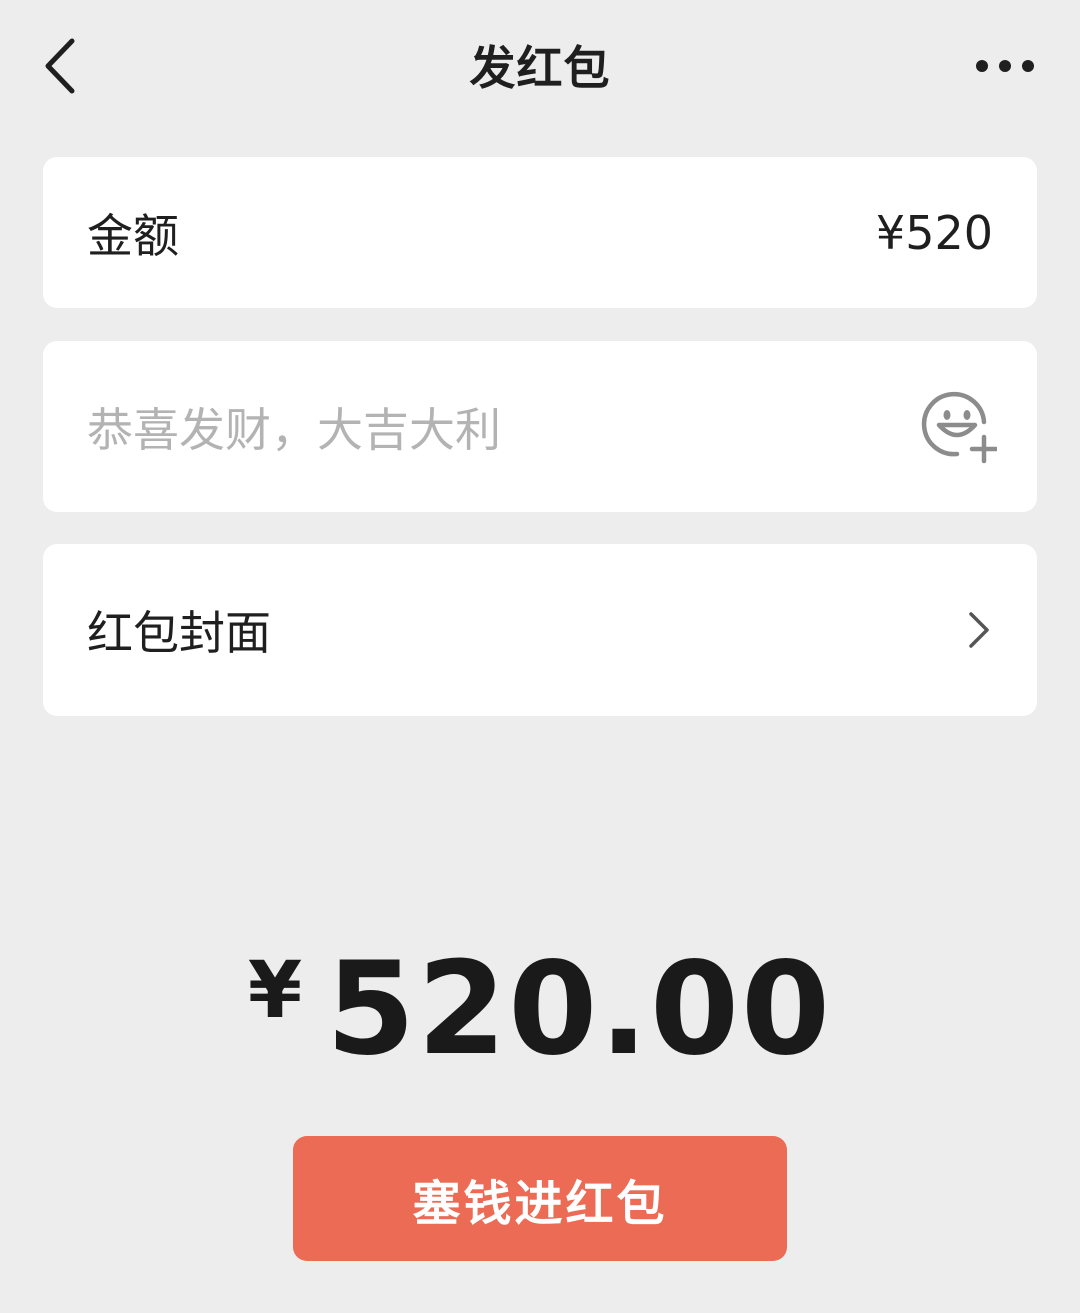 The width and height of the screenshot is (1080, 1313). What do you see at coordinates (179, 633) in the screenshot?
I see `cover-label: 红包封面` at bounding box center [179, 633].